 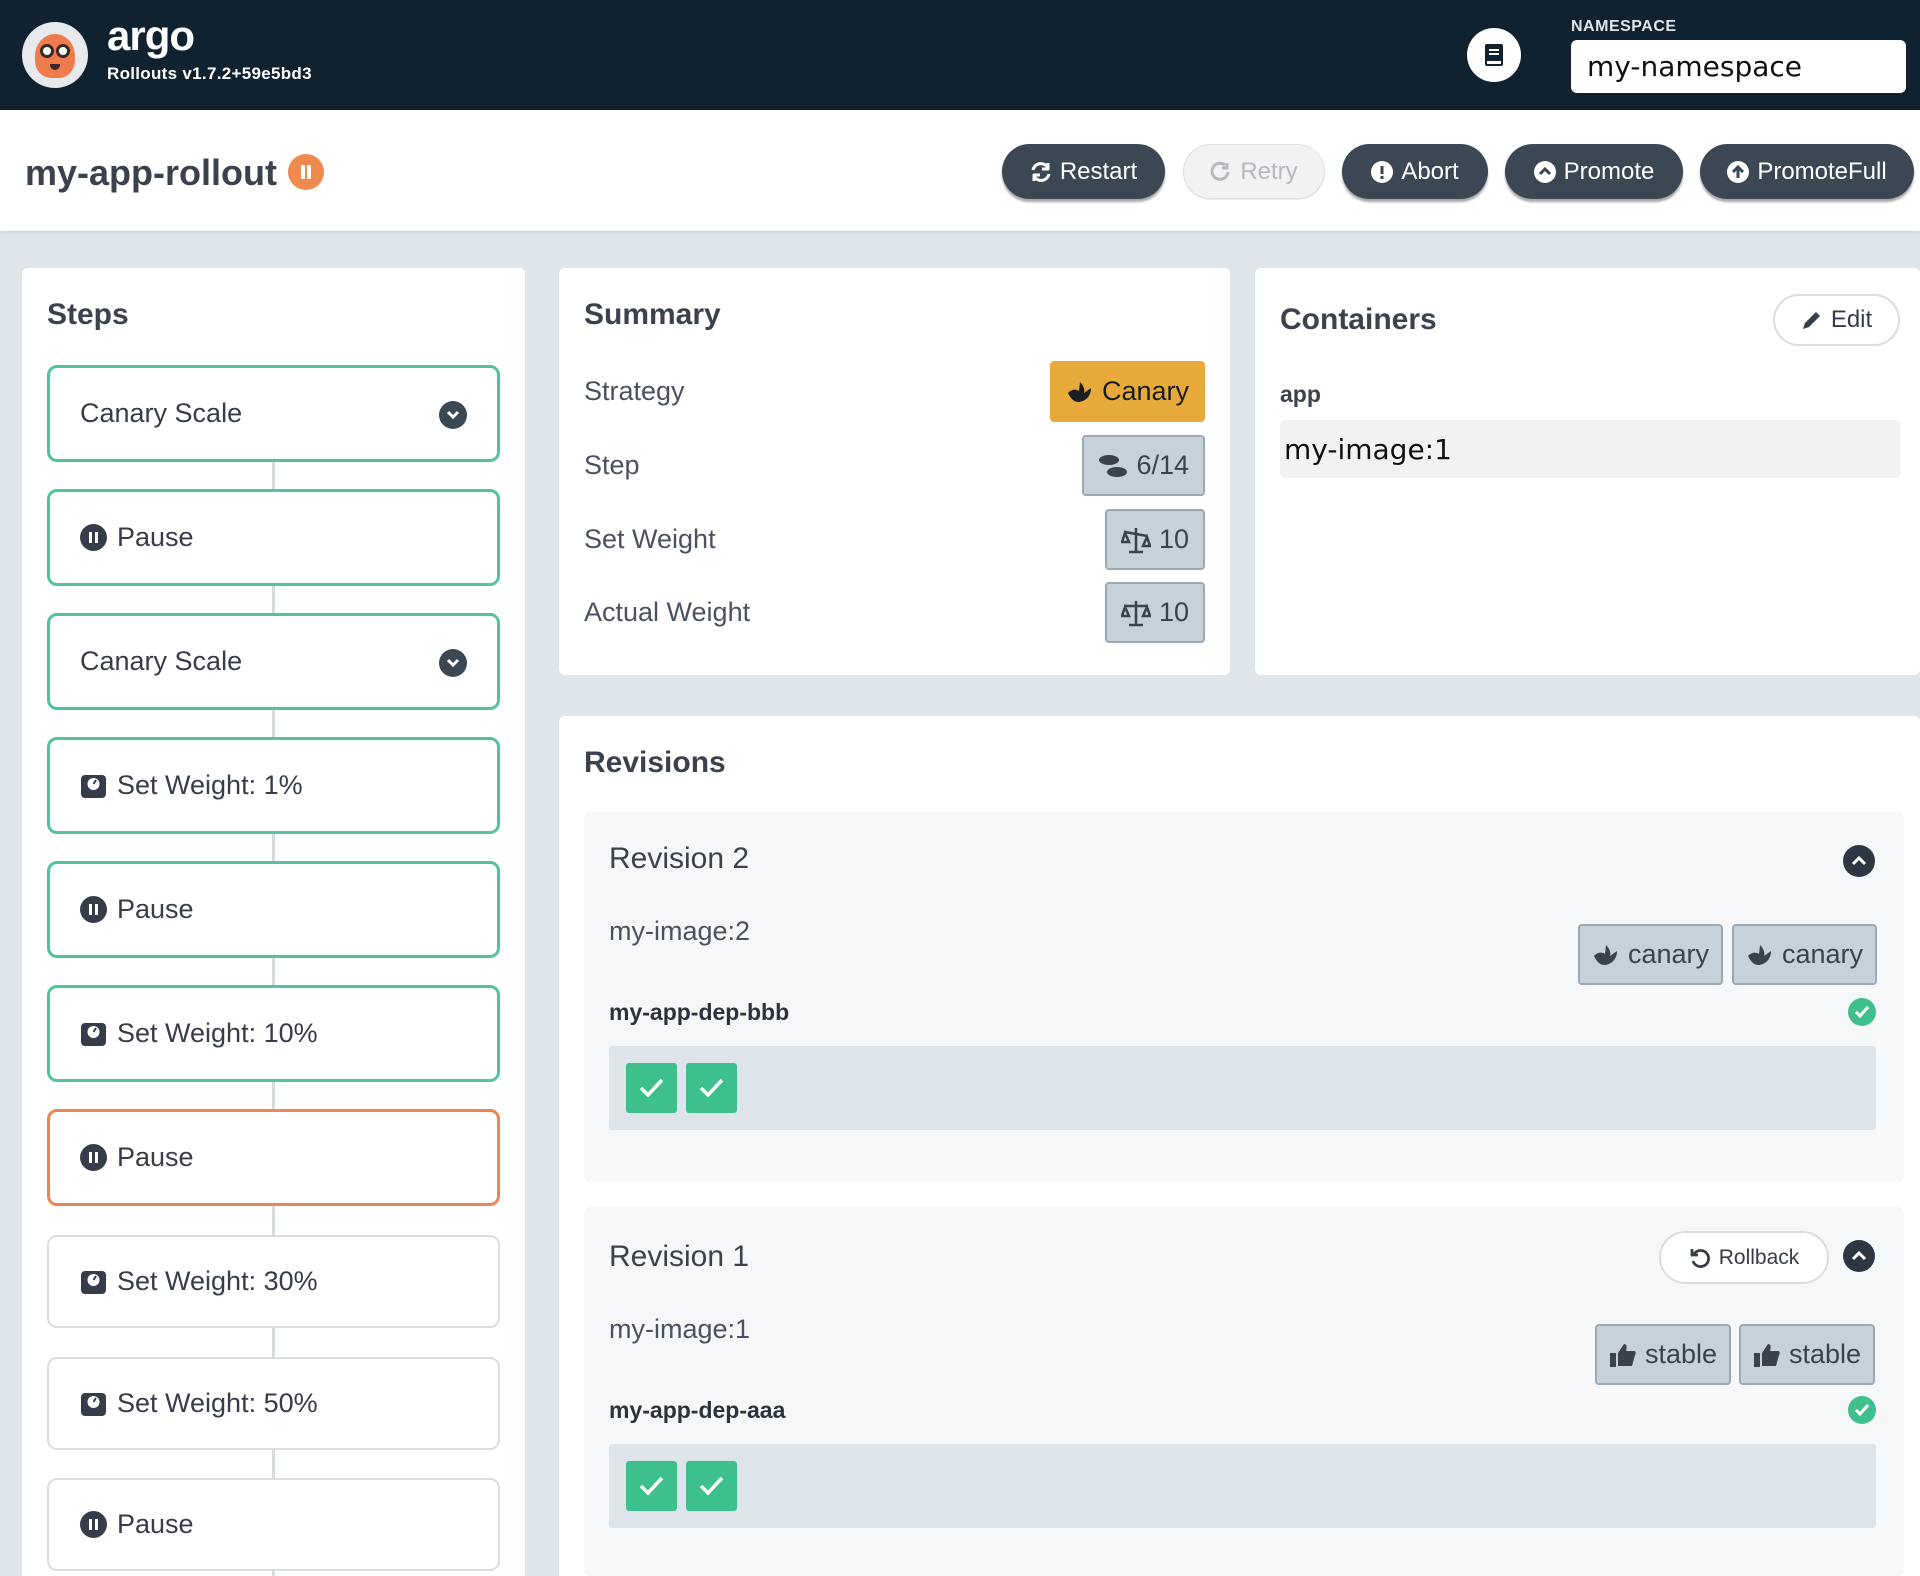 What do you see at coordinates (680, 1329) in the screenshot?
I see `revision-image: my-image:1` at bounding box center [680, 1329].